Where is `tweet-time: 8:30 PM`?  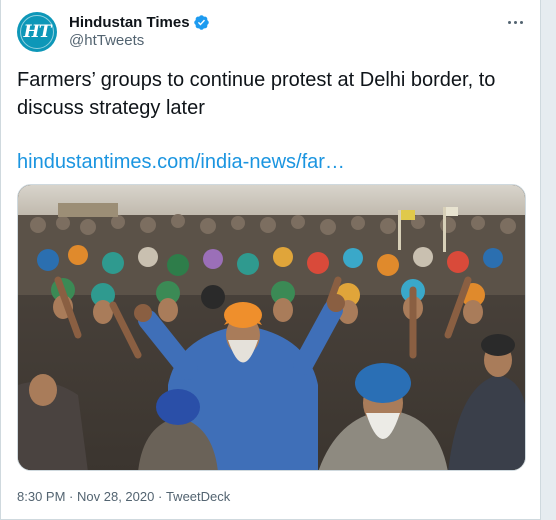 tweet-time: 8:30 PM is located at coordinates (41, 496).